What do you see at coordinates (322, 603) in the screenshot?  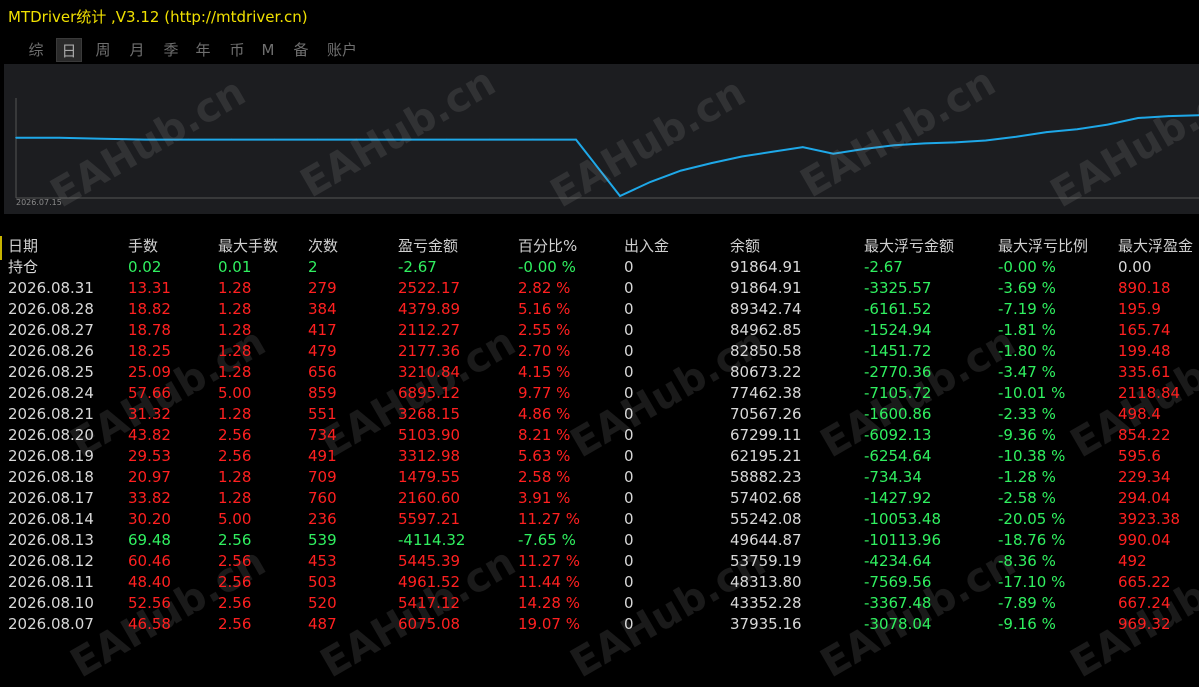 I see `table-cell: 520` at bounding box center [322, 603].